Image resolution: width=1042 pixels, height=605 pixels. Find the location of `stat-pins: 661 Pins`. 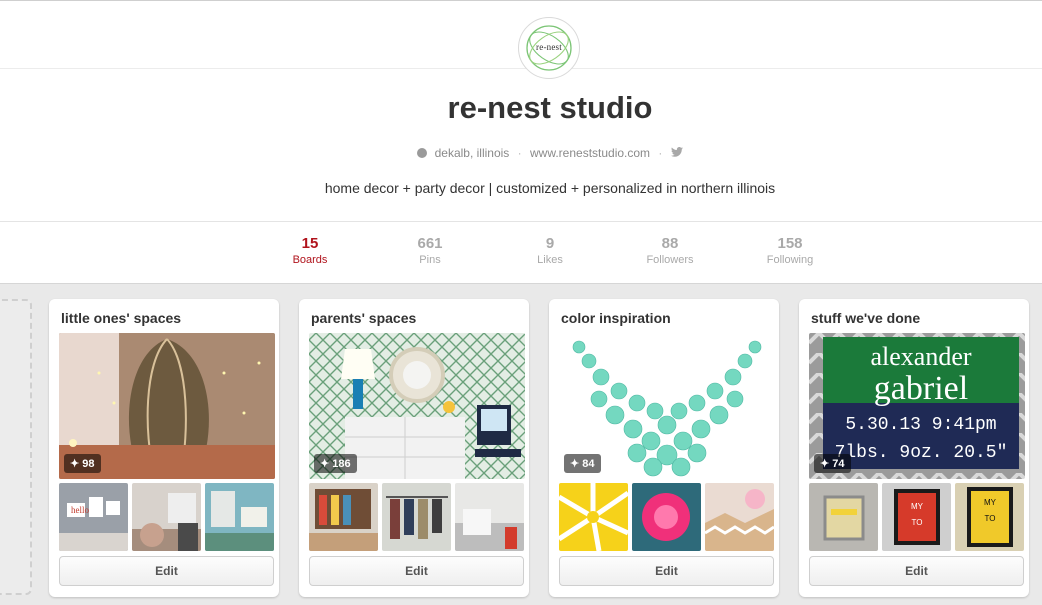

stat-pins: 661 Pins is located at coordinates (430, 250).